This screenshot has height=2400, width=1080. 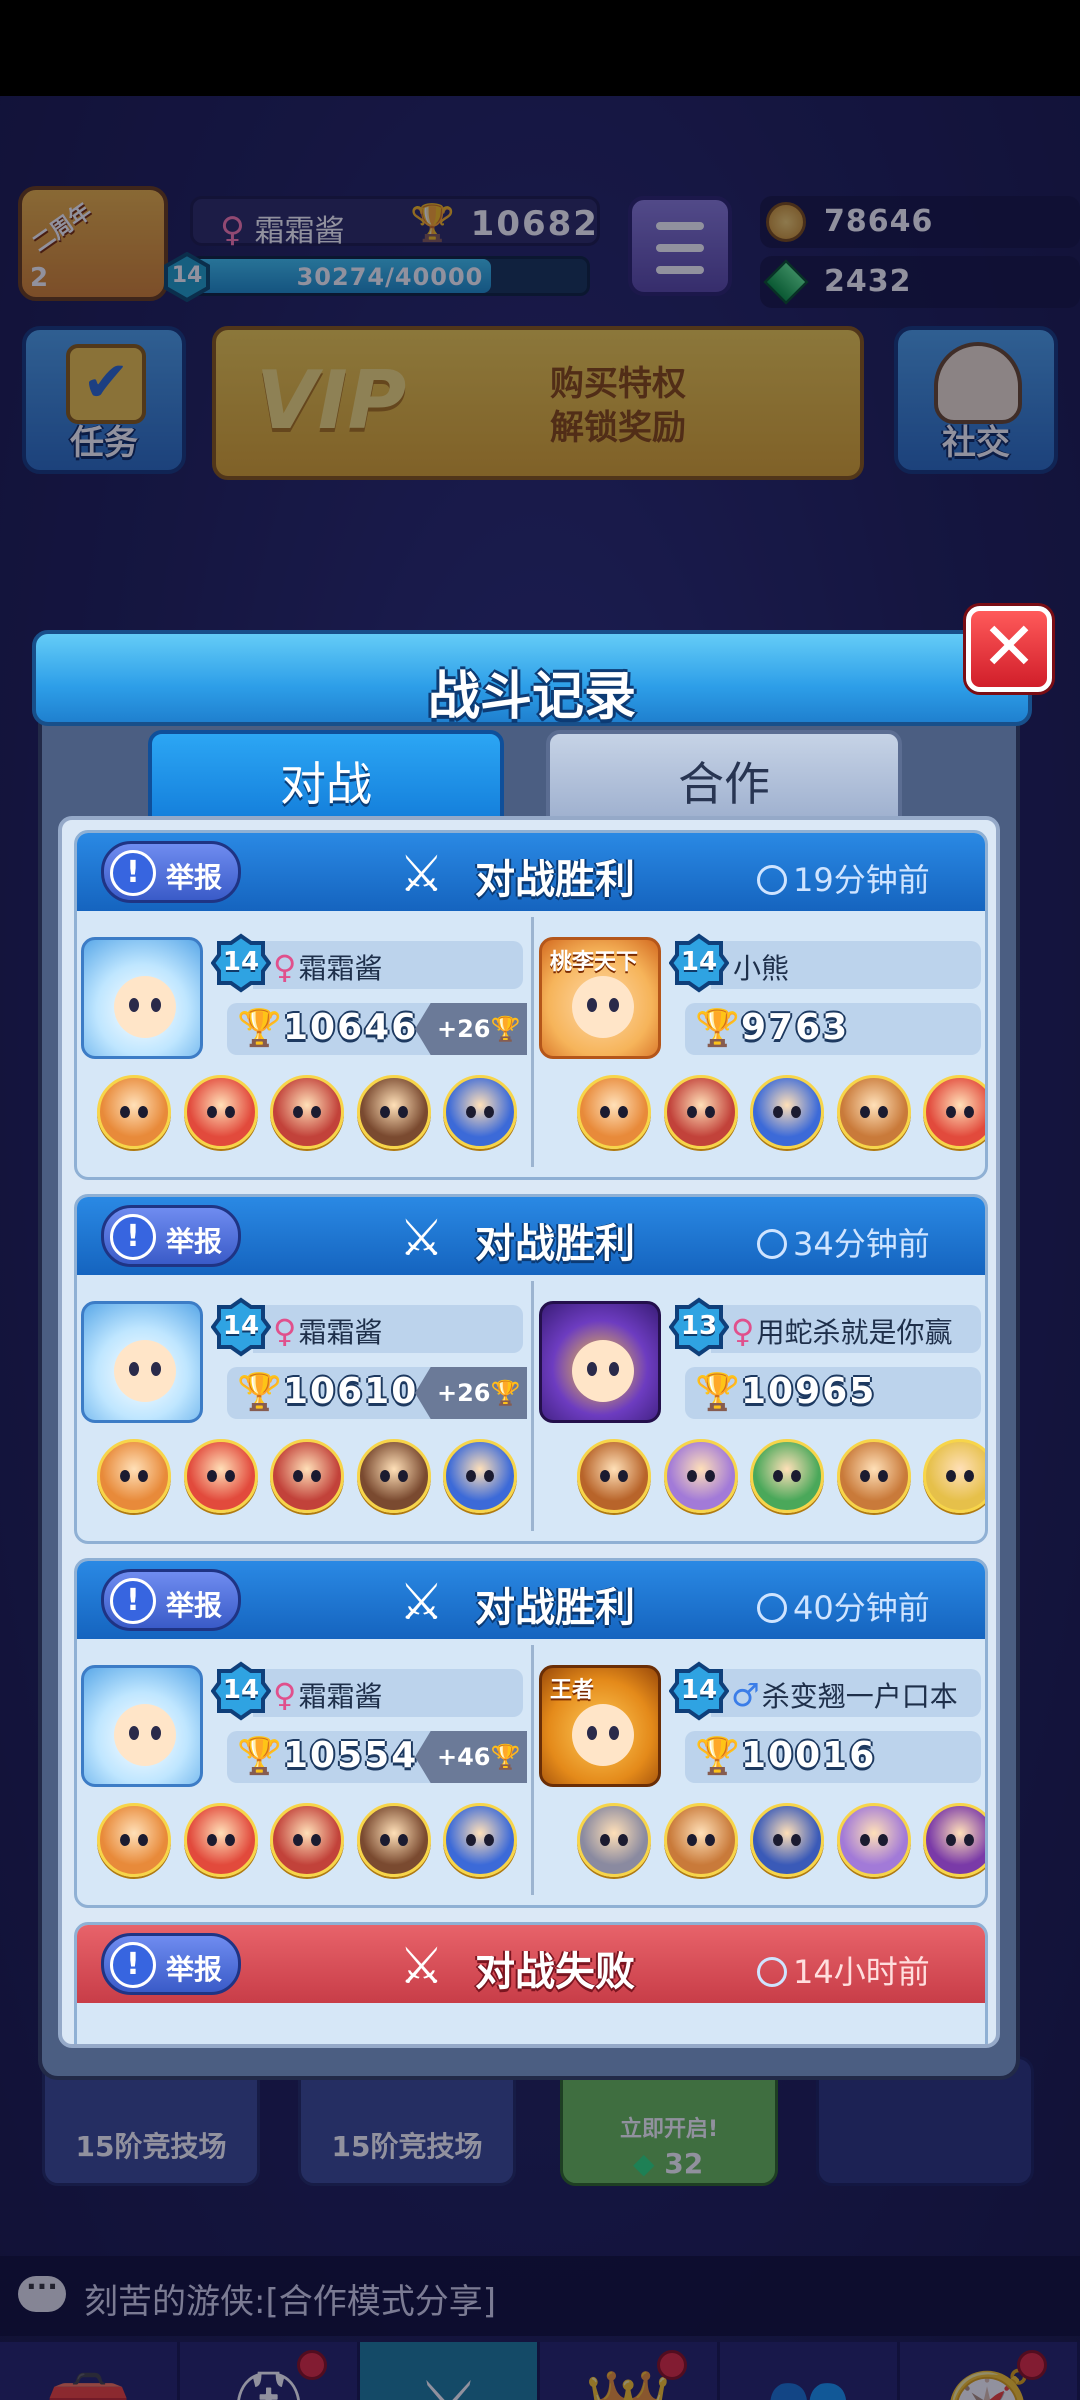 What do you see at coordinates (843, 1606) in the screenshot?
I see `battle-time: 40分钟前` at bounding box center [843, 1606].